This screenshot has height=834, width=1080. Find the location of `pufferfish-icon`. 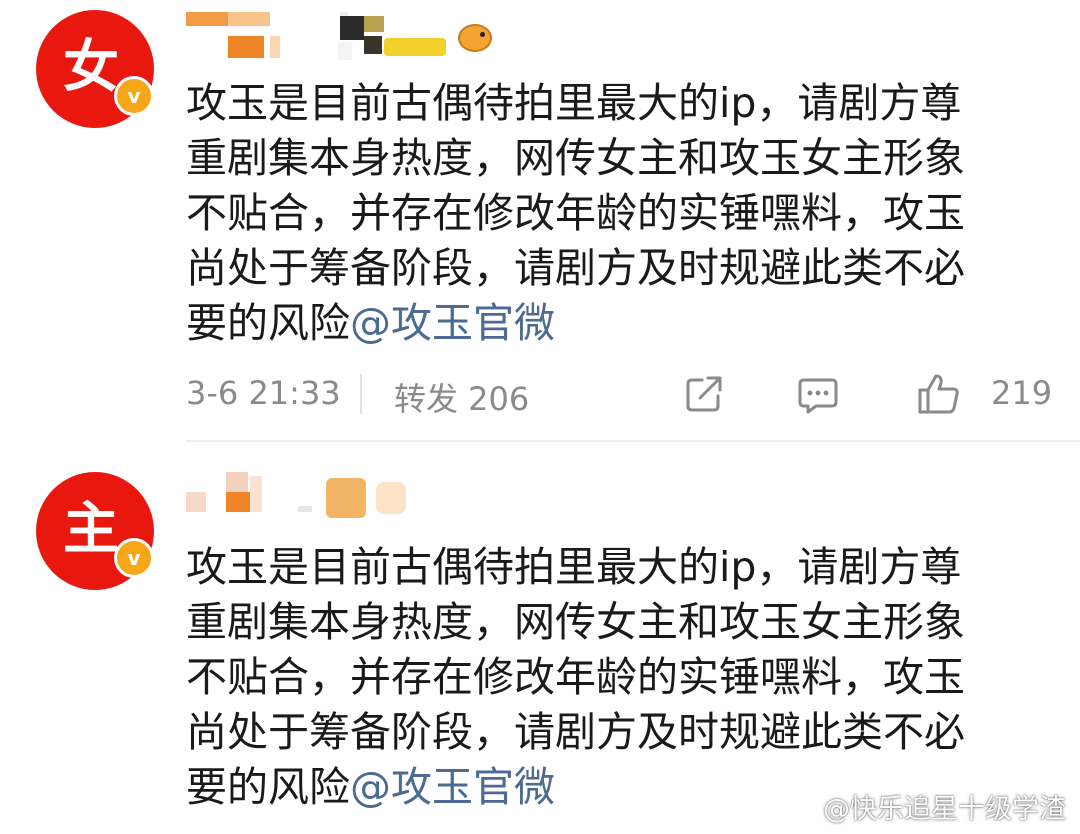

pufferfish-icon is located at coordinates (475, 38).